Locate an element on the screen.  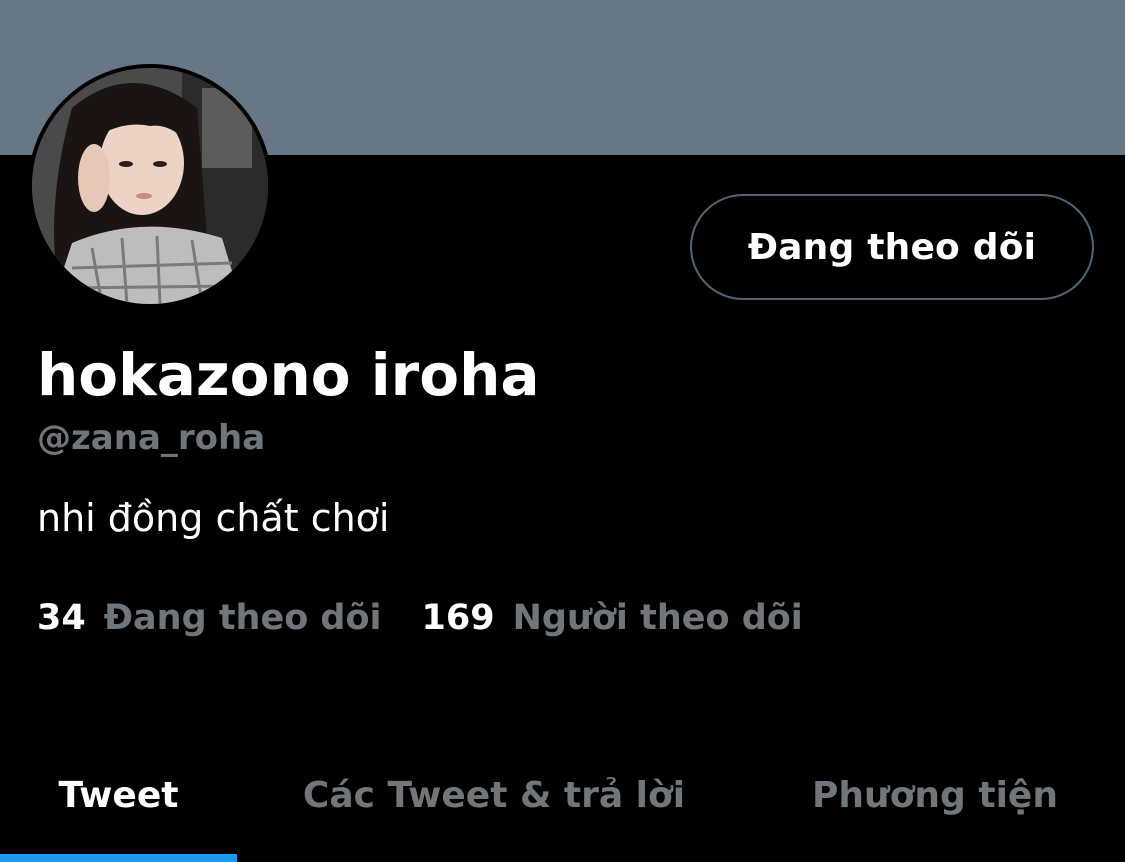
profile-avatar is located at coordinates (150, 186).